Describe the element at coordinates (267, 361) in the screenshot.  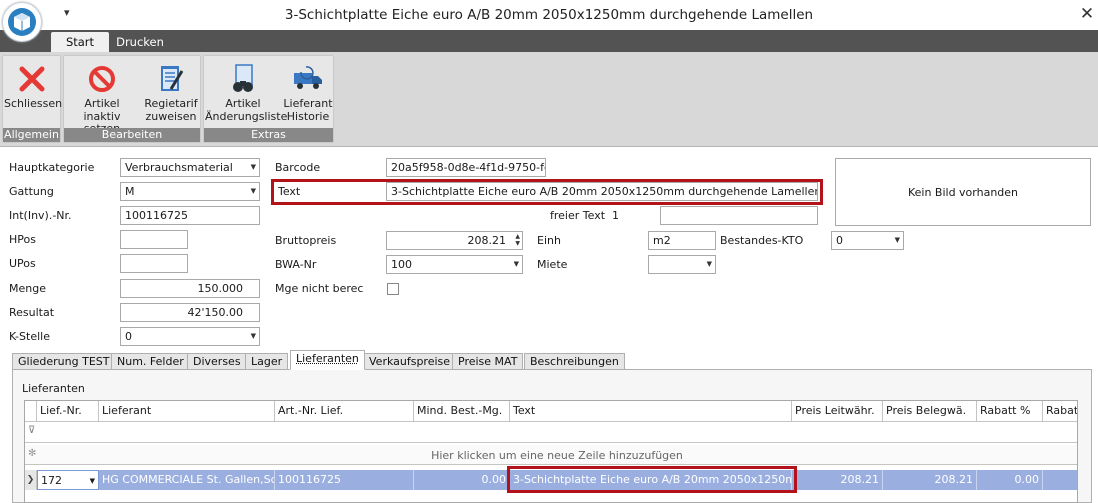
I see `tab-lager: Lager` at that location.